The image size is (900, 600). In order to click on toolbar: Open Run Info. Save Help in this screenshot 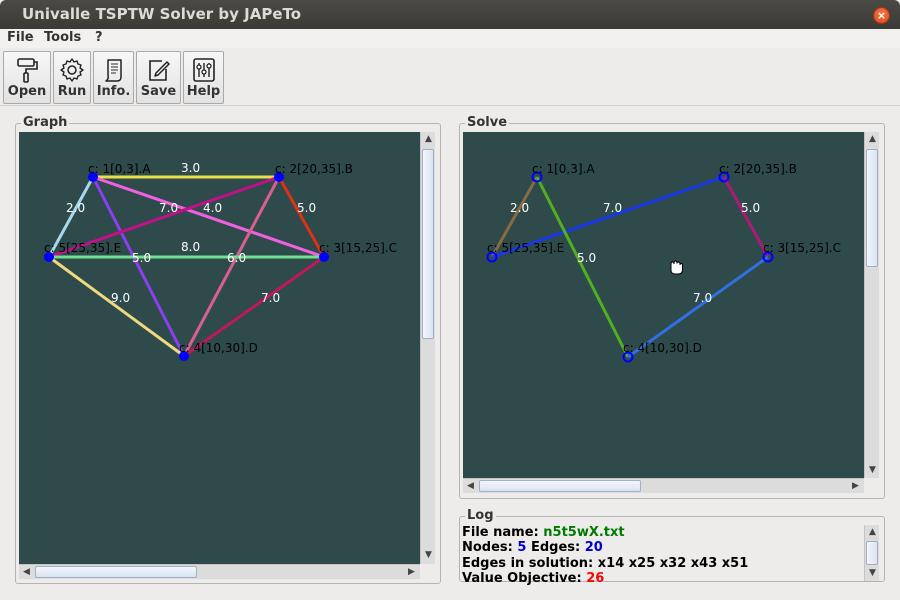, I will do `click(450, 77)`.